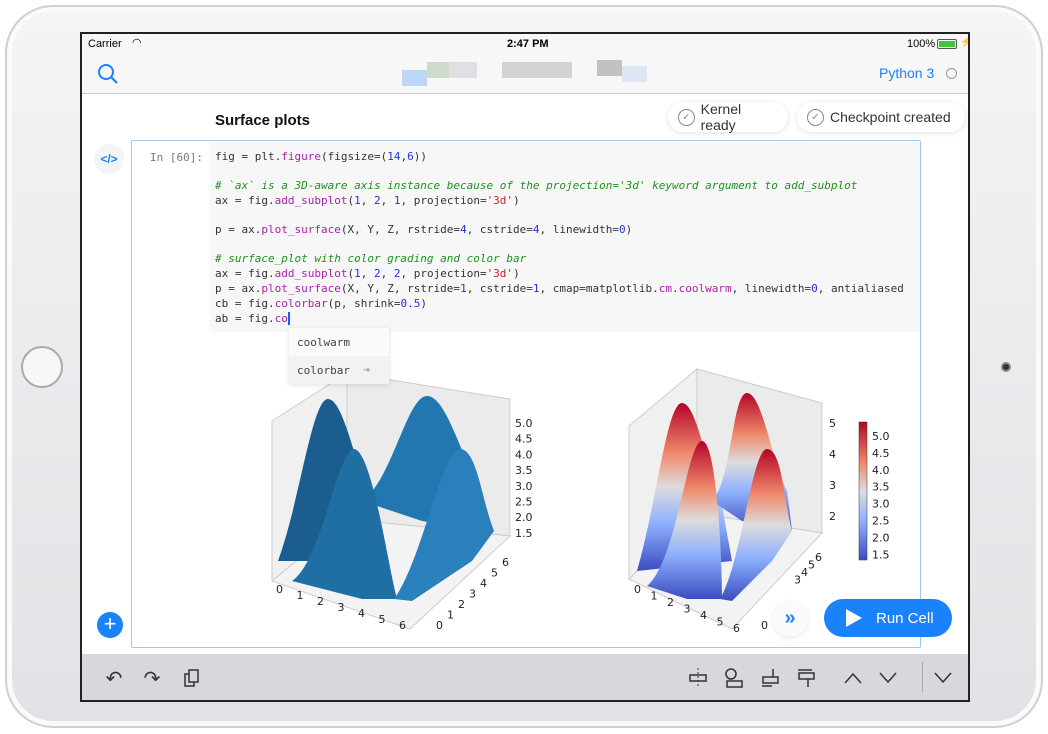  Describe the element at coordinates (366, 369) in the screenshot. I see `tab-complete-icon: ⇥` at that location.